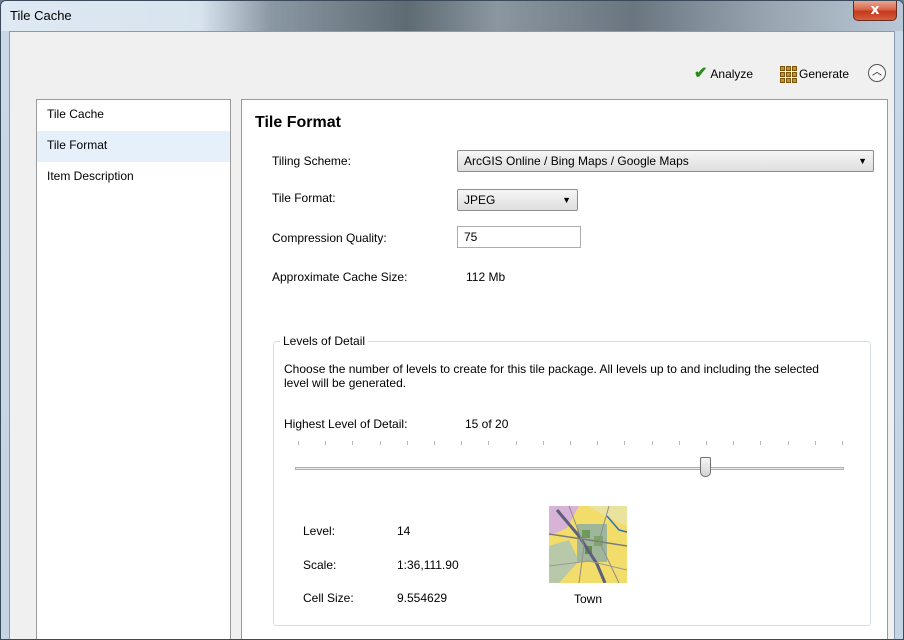 Image resolution: width=904 pixels, height=640 pixels. I want to click on sidebar-item-item-description: Item Description, so click(133, 177).